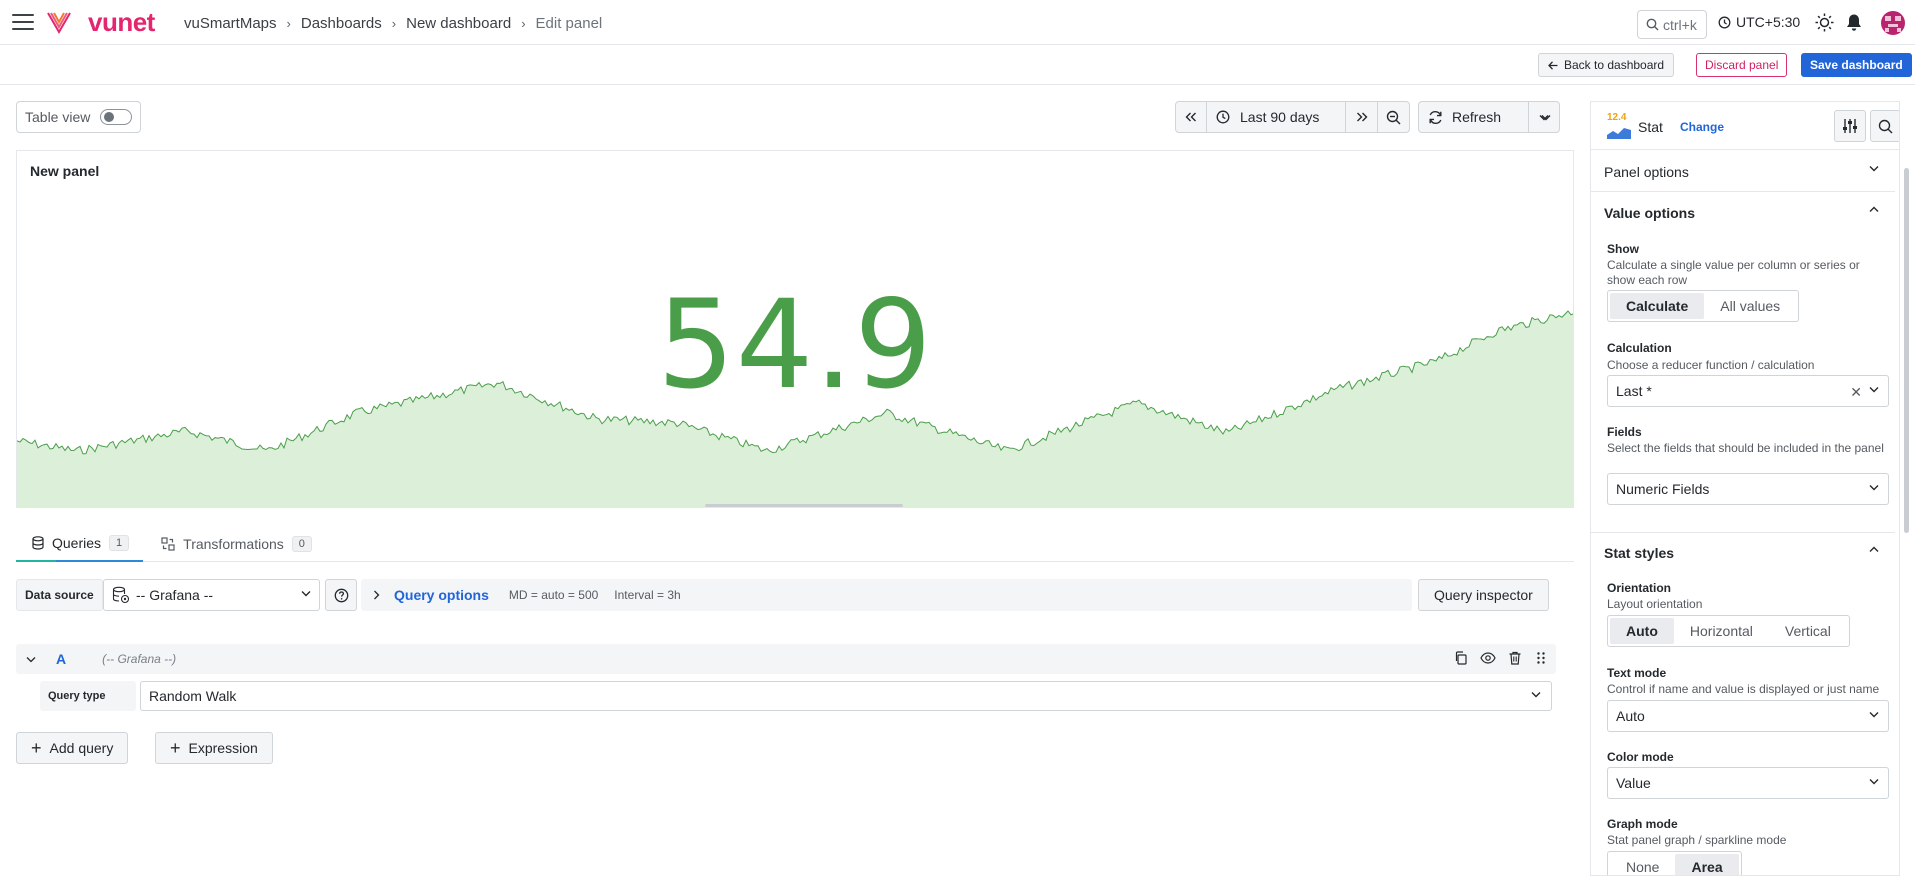 The height and width of the screenshot is (876, 1915). Describe the element at coordinates (1619, 126) in the screenshot. I see `stat-visualization-icon: 12.4` at that location.